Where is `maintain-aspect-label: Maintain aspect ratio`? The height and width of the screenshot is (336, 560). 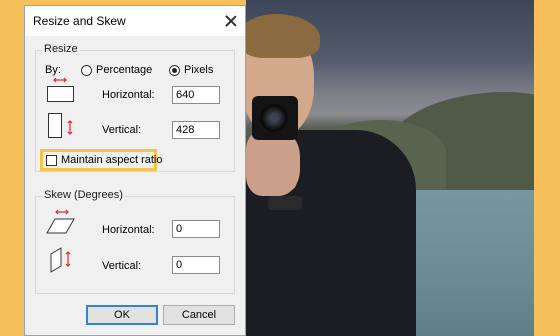
maintain-aspect-label: Maintain aspect ratio is located at coordinates (112, 160).